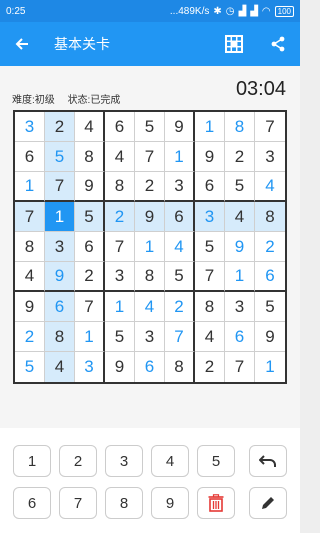 This screenshot has height=533, width=320. What do you see at coordinates (78, 461) in the screenshot?
I see `key-2: 2` at bounding box center [78, 461].